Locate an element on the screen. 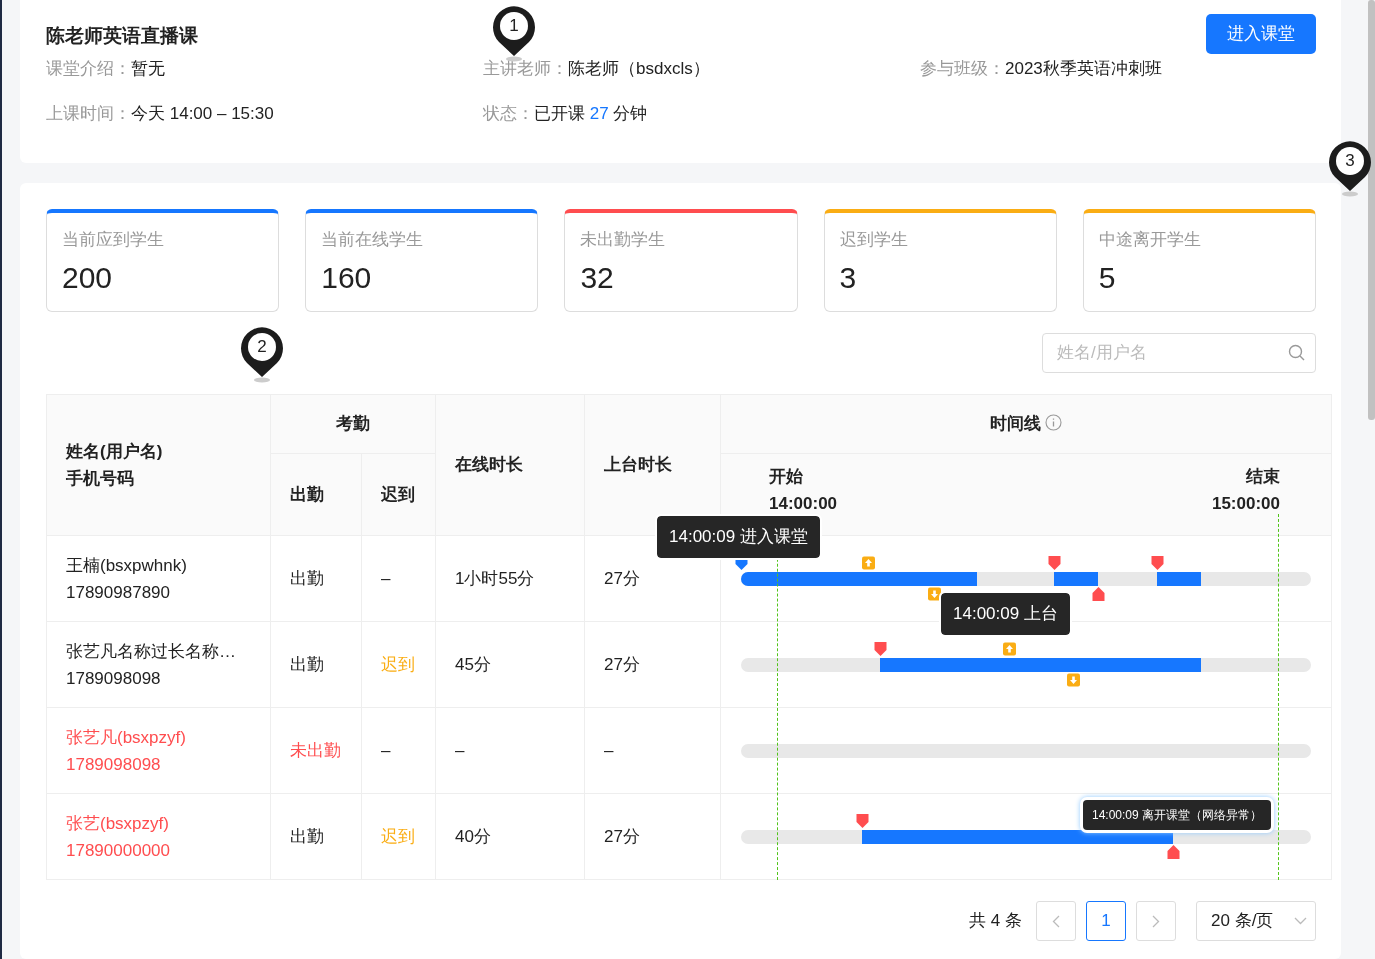 The image size is (1375, 959). field-label: 参与班级： is located at coordinates (962, 68).